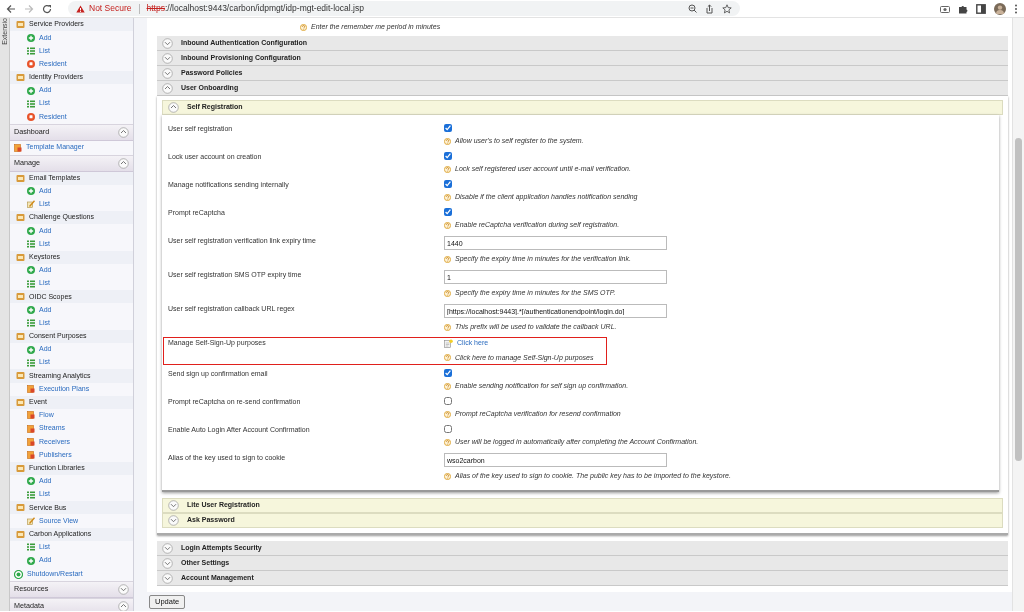  What do you see at coordinates (709, 8) in the screenshot?
I see `share-icon` at bounding box center [709, 8].